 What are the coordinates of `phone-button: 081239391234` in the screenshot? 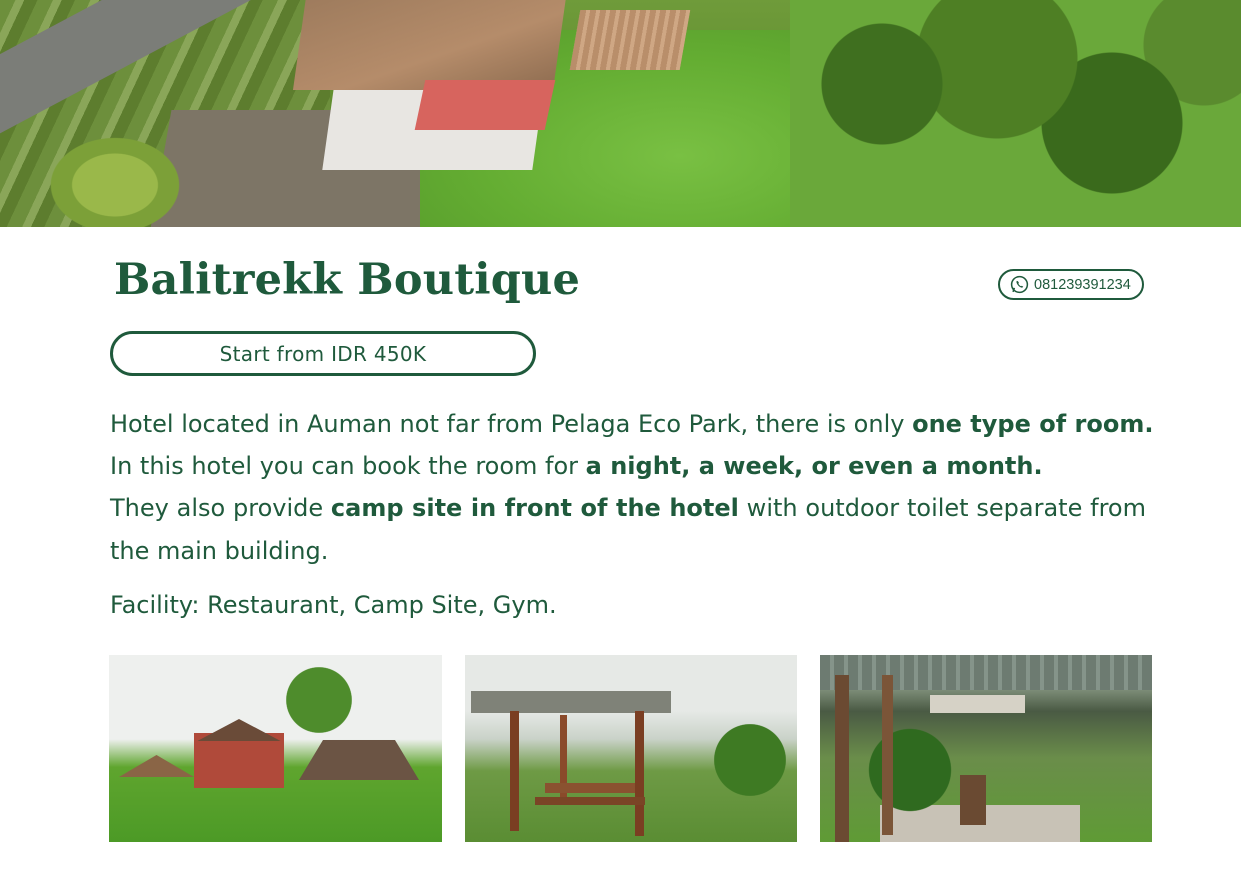 It's located at (1071, 284).